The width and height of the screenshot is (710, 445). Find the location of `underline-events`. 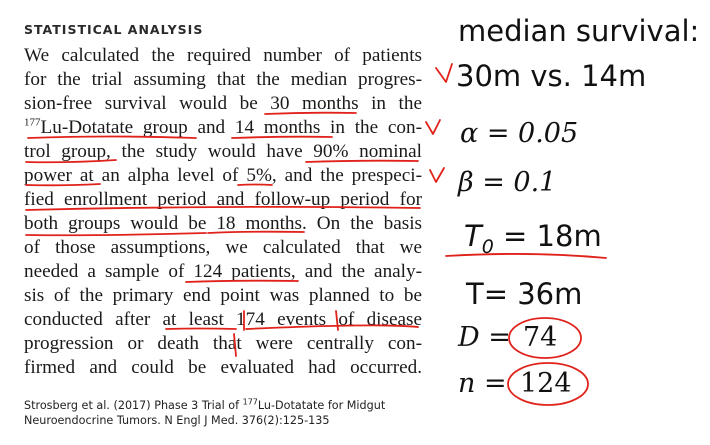

underline-events is located at coordinates (332, 327).